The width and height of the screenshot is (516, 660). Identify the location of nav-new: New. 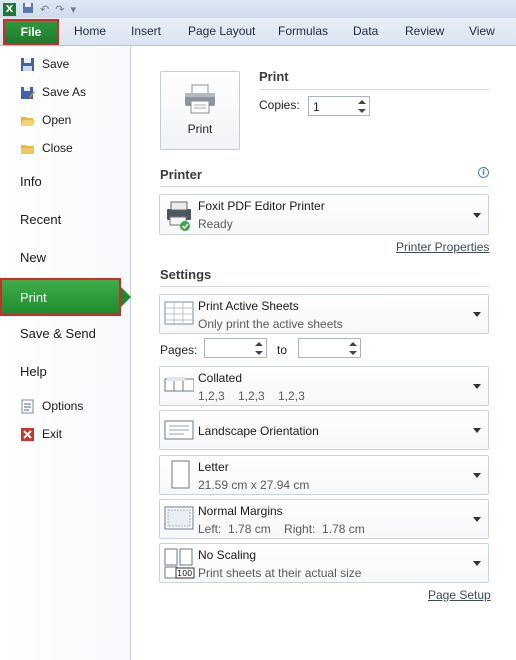
(33, 257).